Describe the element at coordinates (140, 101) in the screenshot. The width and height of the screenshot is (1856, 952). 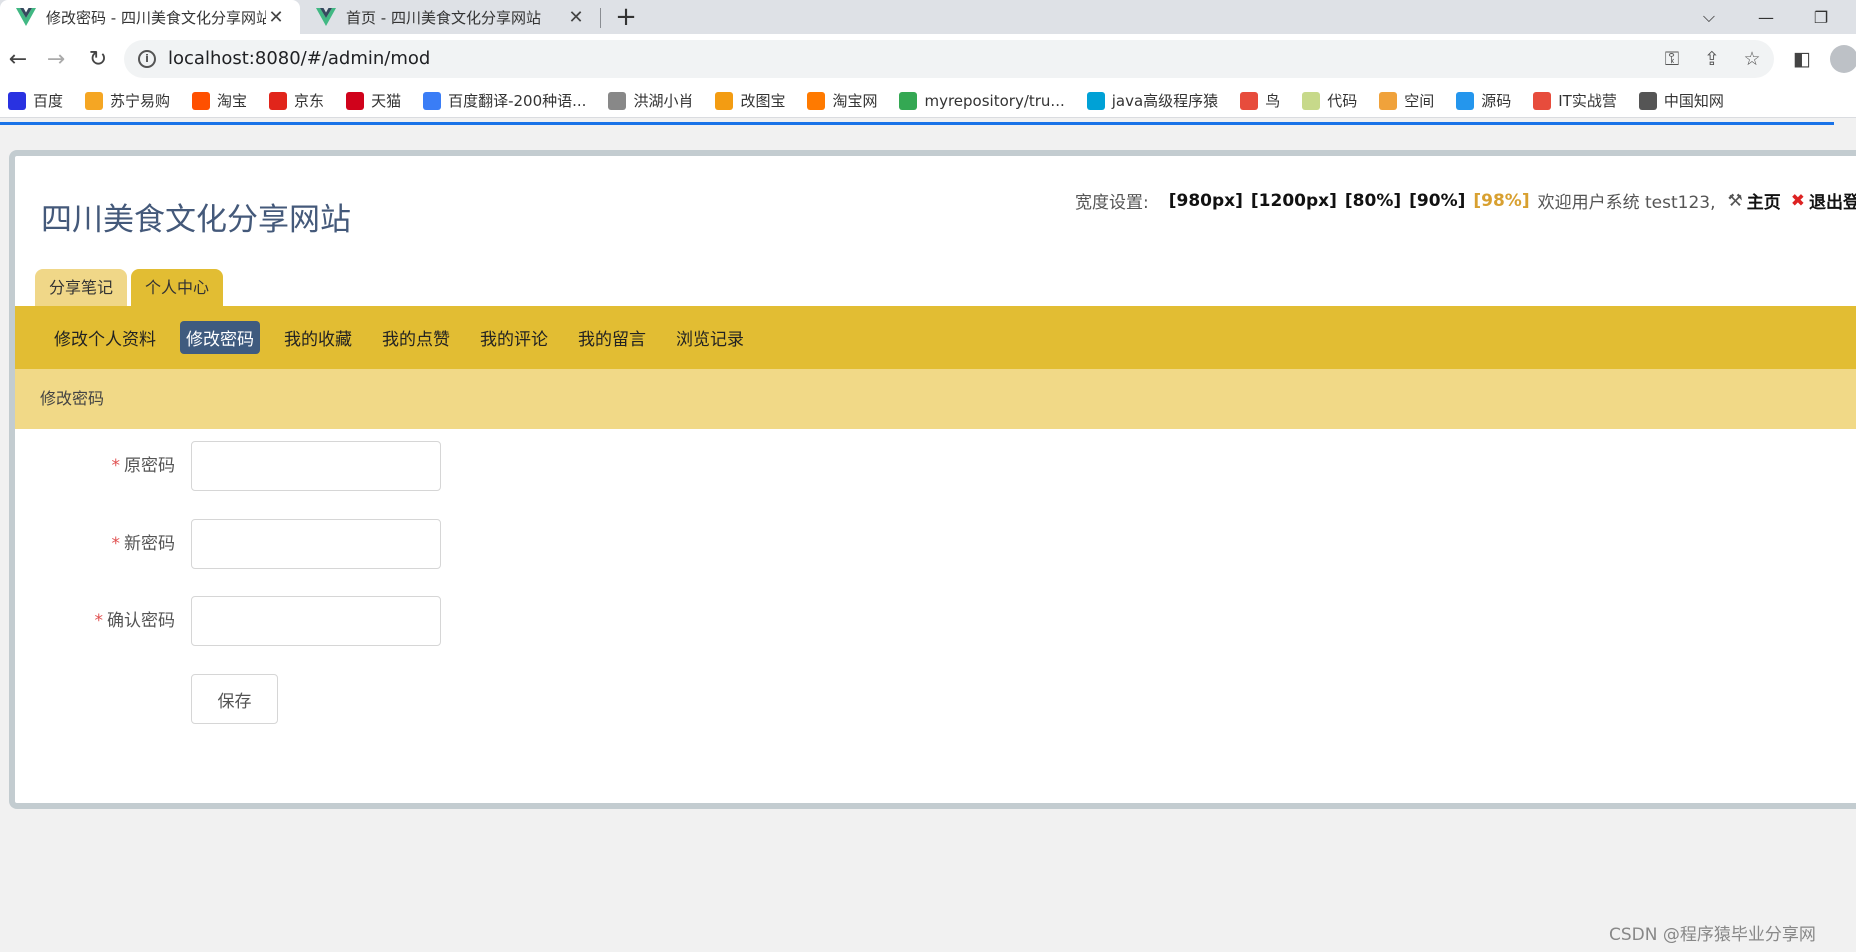
I see `bookmark-label: 苏宁易购` at that location.